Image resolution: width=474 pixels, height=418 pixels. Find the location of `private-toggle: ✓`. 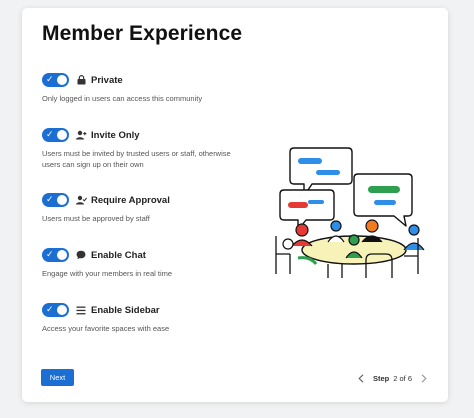

private-toggle: ✓ is located at coordinates (55, 80).